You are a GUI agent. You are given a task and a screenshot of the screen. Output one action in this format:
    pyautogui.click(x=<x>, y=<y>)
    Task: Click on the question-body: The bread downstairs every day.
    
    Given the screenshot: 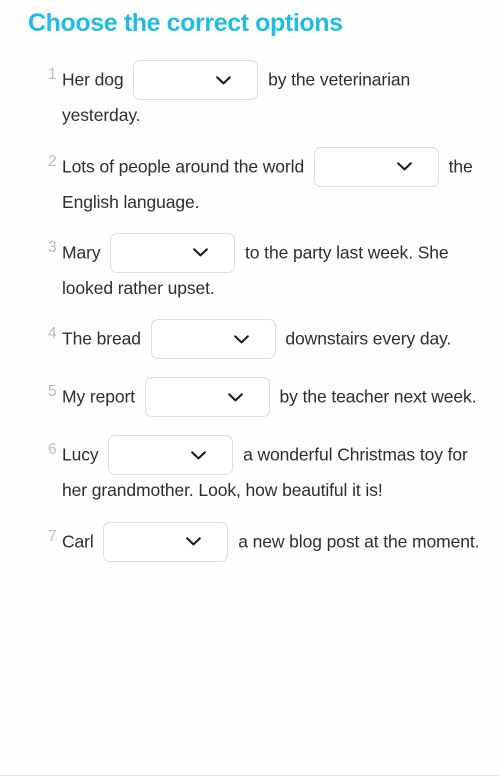 What is the action you would take?
    pyautogui.click(x=274, y=339)
    